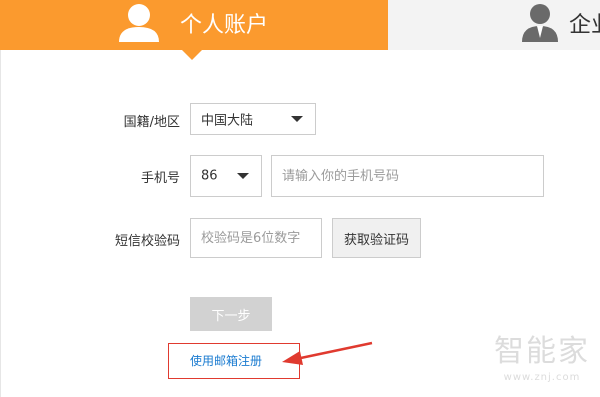 The height and width of the screenshot is (397, 600). What do you see at coordinates (0, 223) in the screenshot?
I see `form-border` at bounding box center [0, 223].